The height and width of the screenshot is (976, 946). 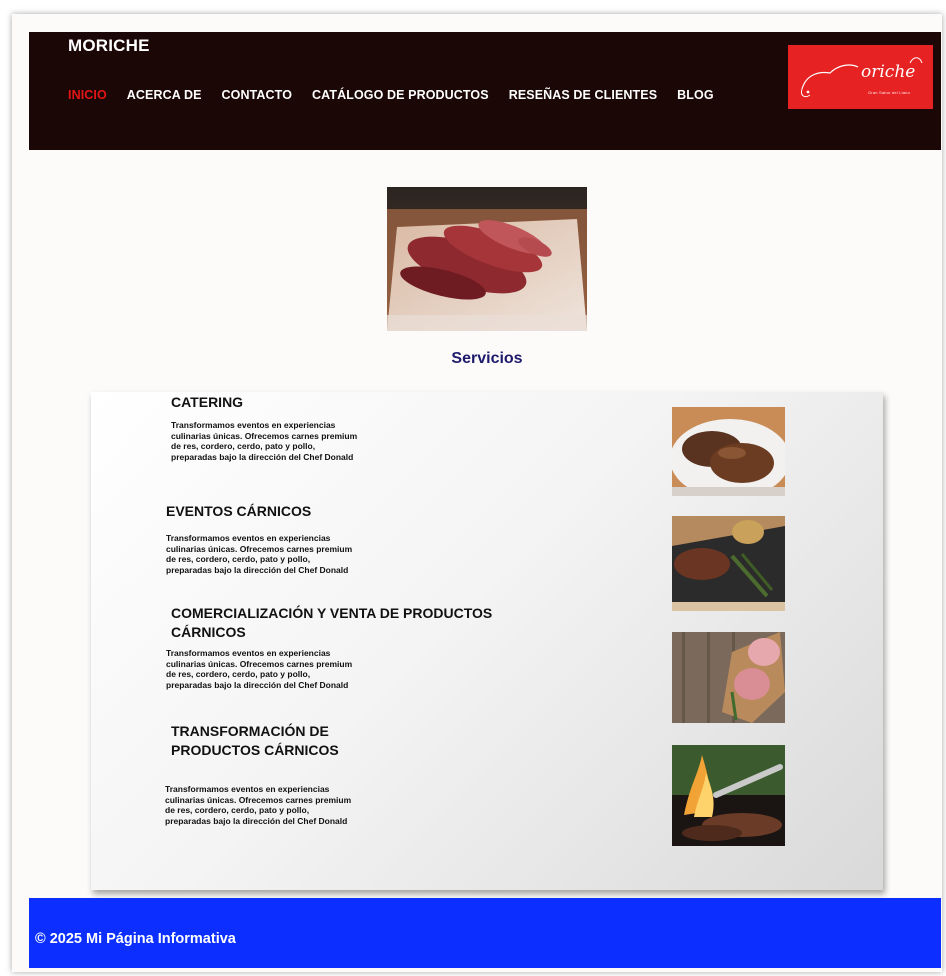 What do you see at coordinates (135, 939) in the screenshot?
I see `footer-copyright: © 2025 Mi Página Informativa` at bounding box center [135, 939].